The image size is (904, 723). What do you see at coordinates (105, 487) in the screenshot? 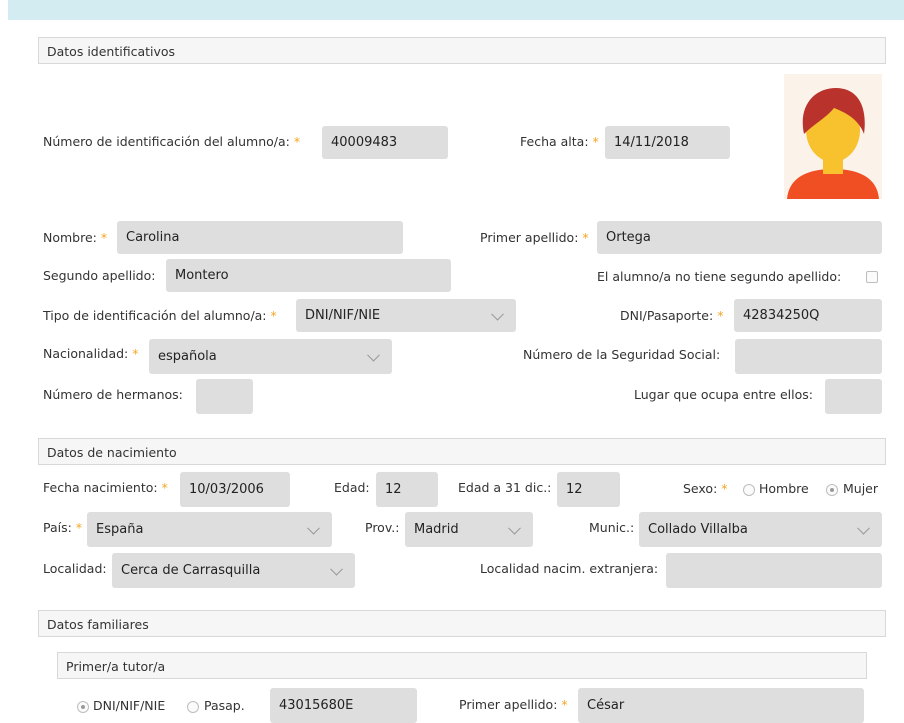
I see `fecha-nac-label: Fecha nacimiento: *` at bounding box center [105, 487].